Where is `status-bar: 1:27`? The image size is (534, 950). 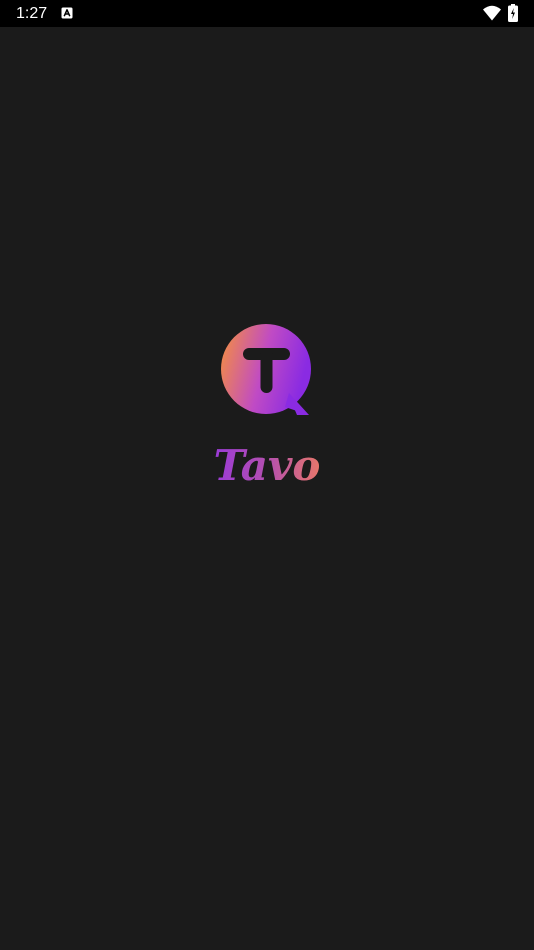 status-bar: 1:27 is located at coordinates (267, 13).